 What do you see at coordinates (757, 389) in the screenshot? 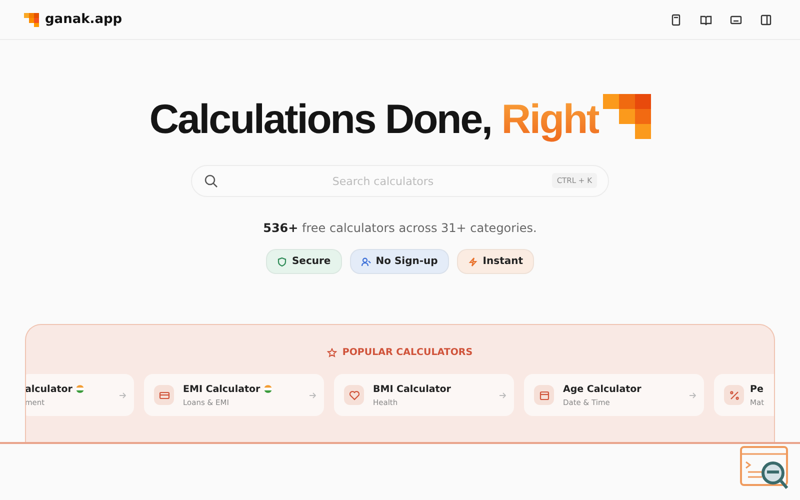
I see `card-title: Pe` at bounding box center [757, 389].